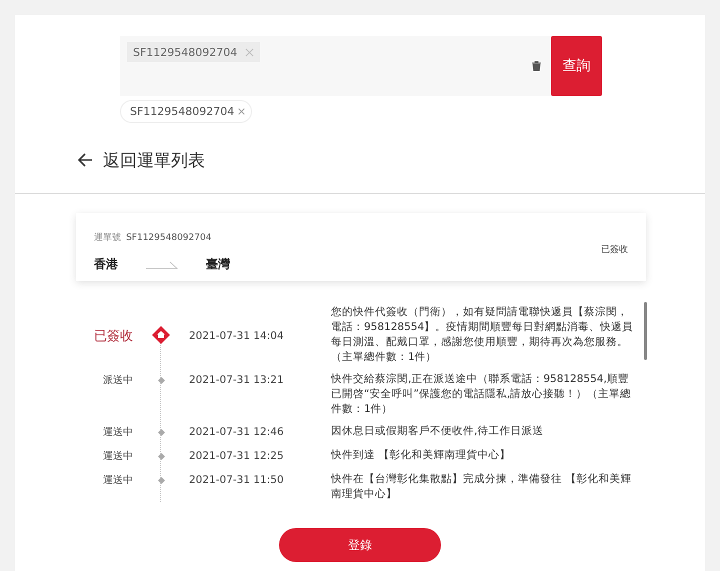 The height and width of the screenshot is (571, 720). What do you see at coordinates (645, 331) in the screenshot?
I see `scrollbar` at bounding box center [645, 331].